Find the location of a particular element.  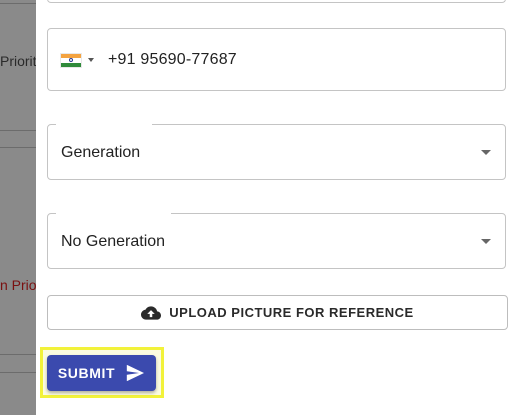

no-generation-select: No Generation is located at coordinates (276, 240).